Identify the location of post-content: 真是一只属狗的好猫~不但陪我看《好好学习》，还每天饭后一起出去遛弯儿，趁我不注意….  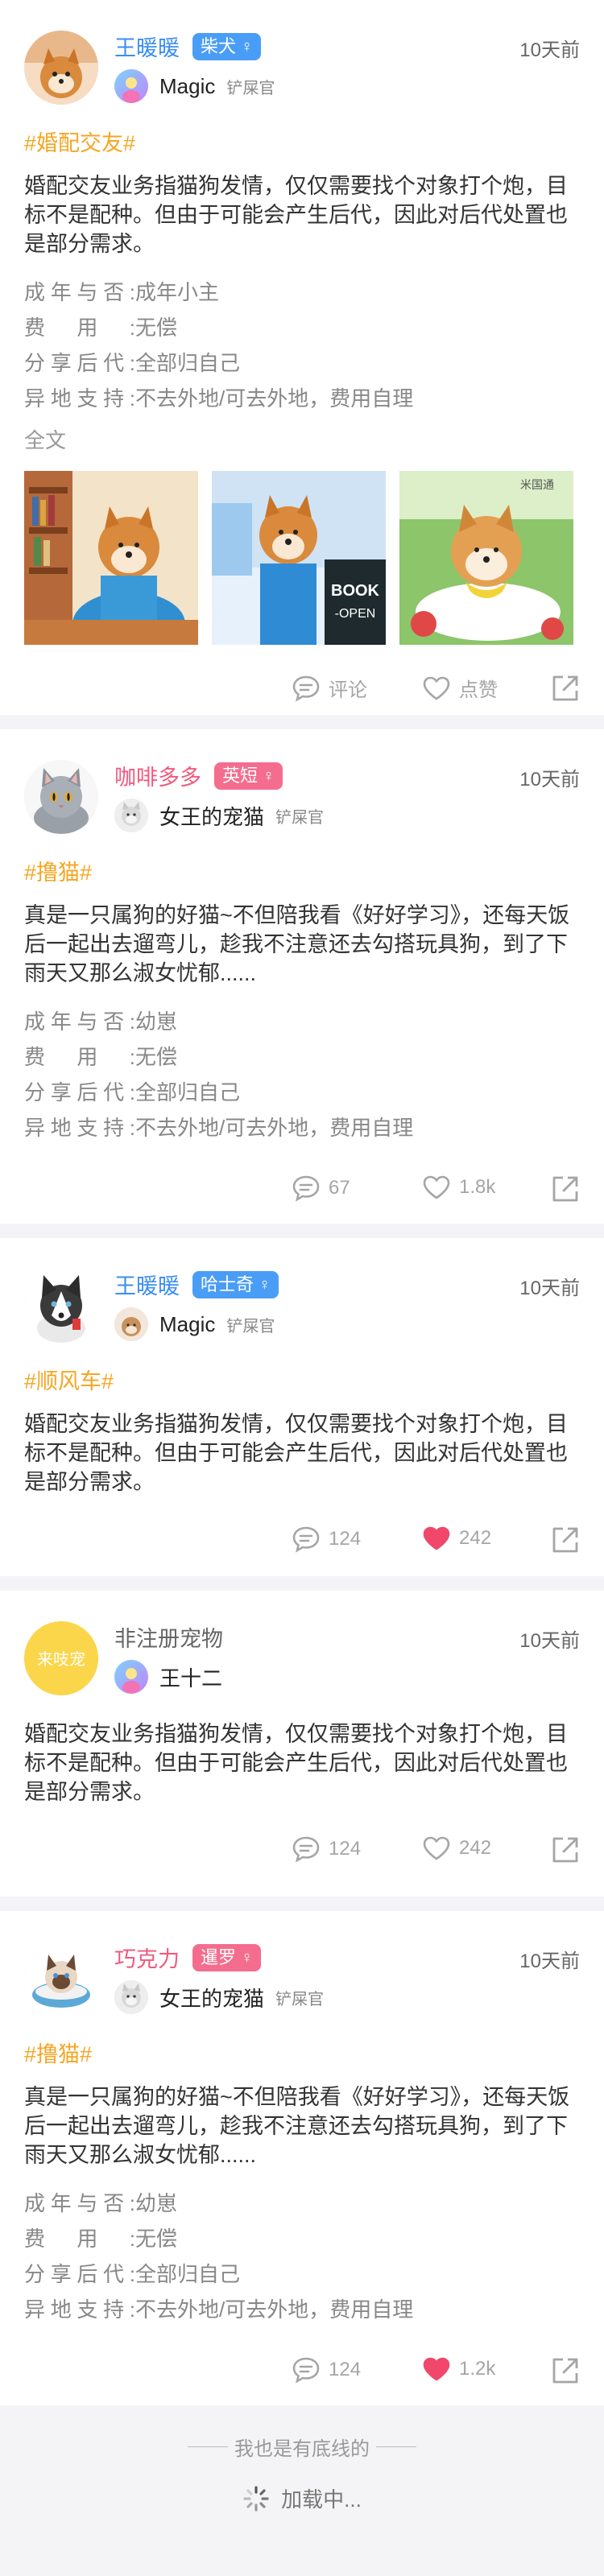
(297, 2126).